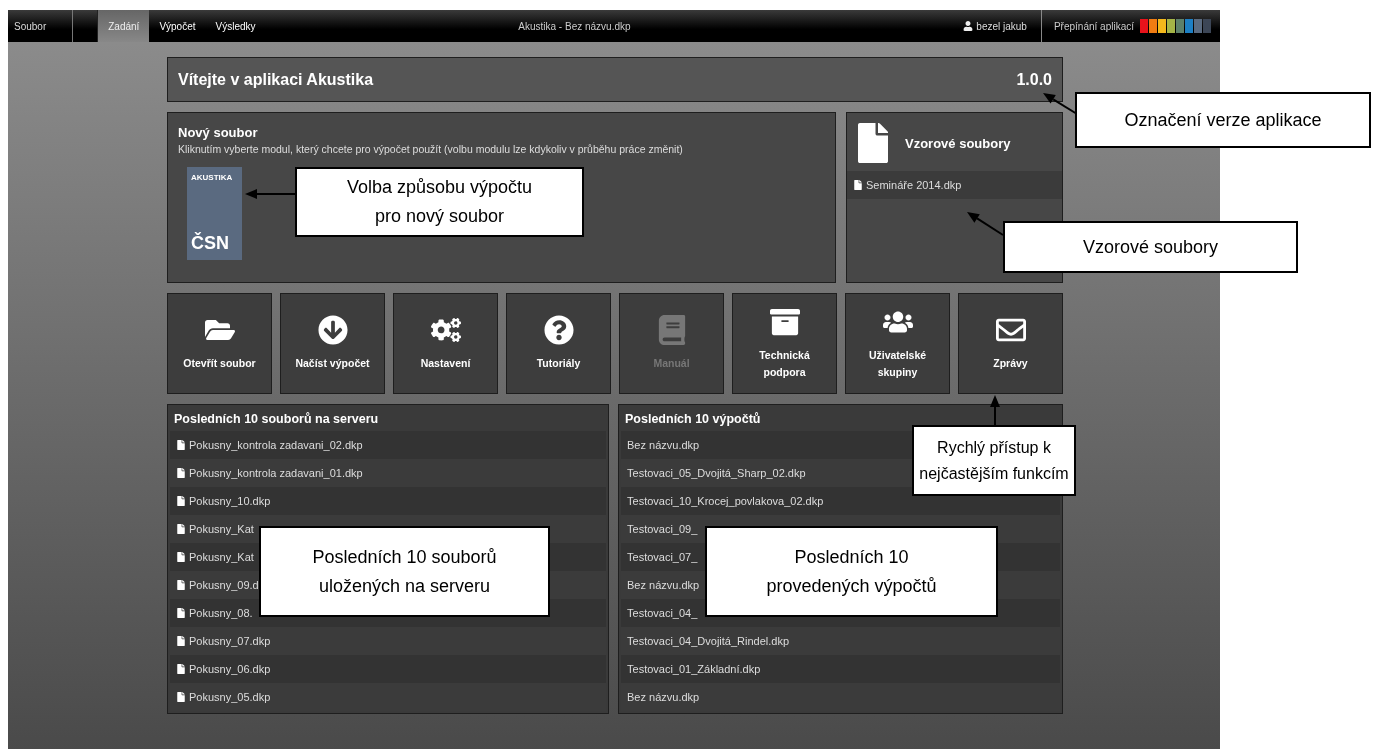  I want to click on quick-action-button: Zprávy, so click(1010, 343).